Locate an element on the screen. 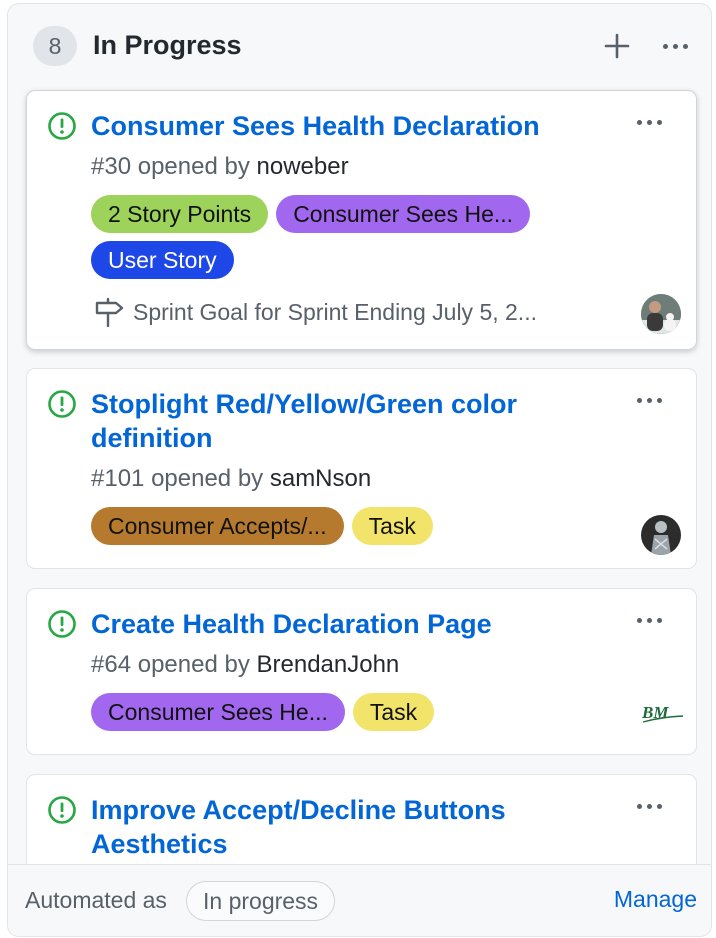 Image resolution: width=716 pixels, height=938 pixels. label-list: Consumer Sees He... Task is located at coordinates (351, 712).